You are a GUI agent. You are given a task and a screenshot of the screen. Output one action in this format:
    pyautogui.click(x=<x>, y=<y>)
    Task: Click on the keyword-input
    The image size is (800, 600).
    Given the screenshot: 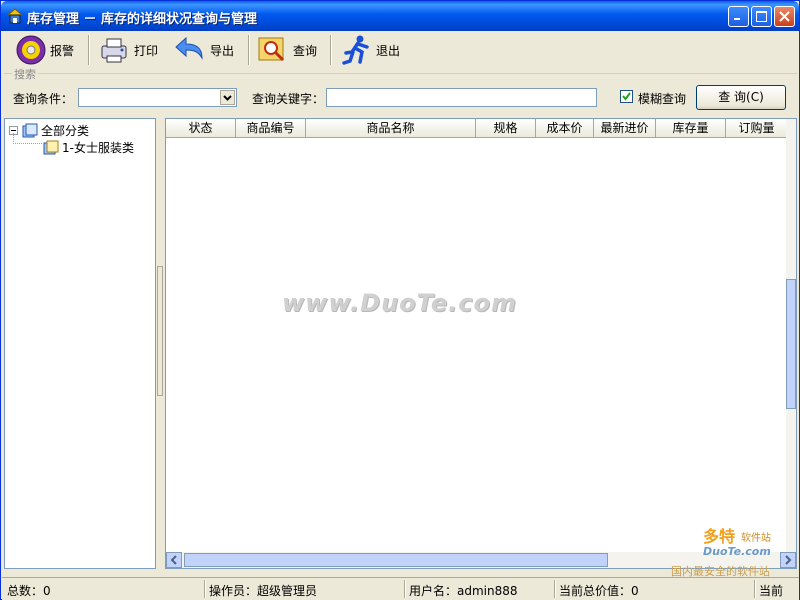 What is the action you would take?
    pyautogui.click(x=461, y=97)
    